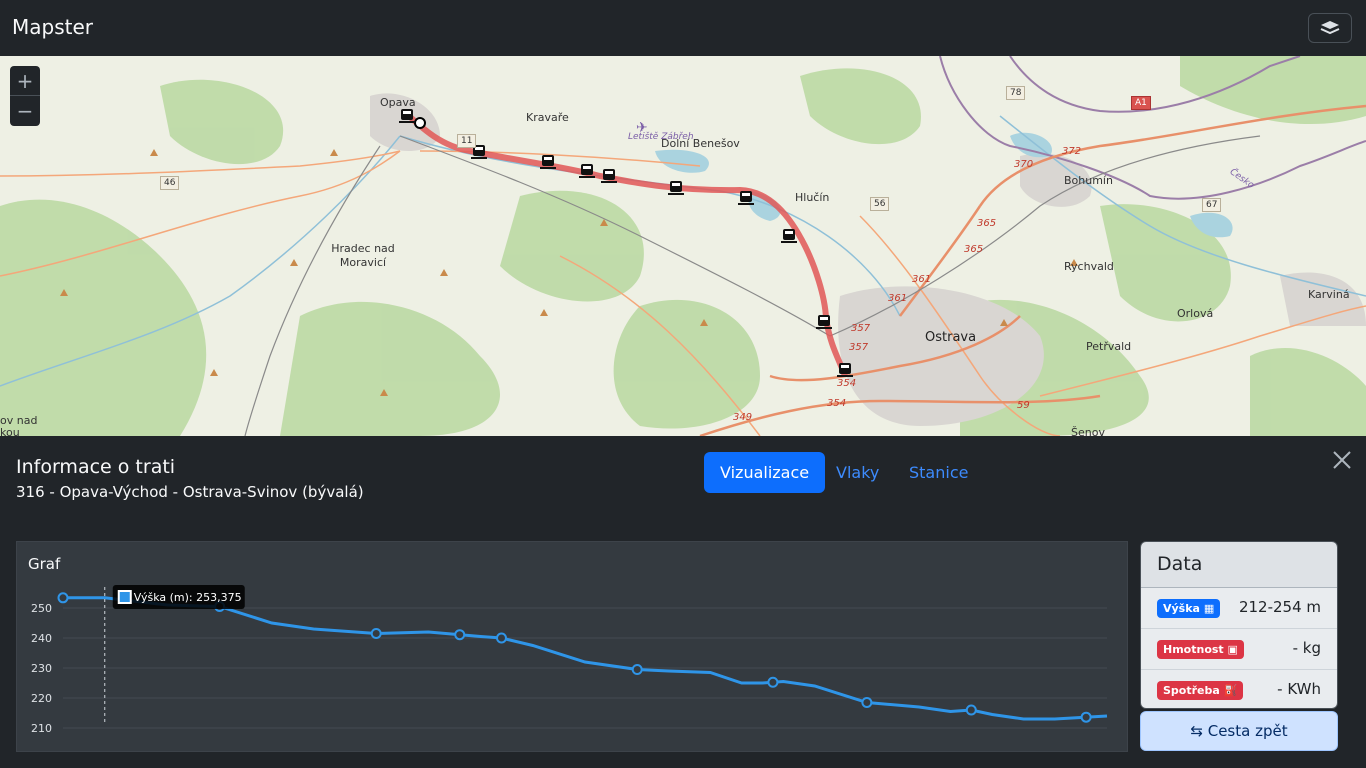 The image size is (1366, 768). Describe the element at coordinates (1232, 649) in the screenshot. I see `train-icon: ▣` at that location.